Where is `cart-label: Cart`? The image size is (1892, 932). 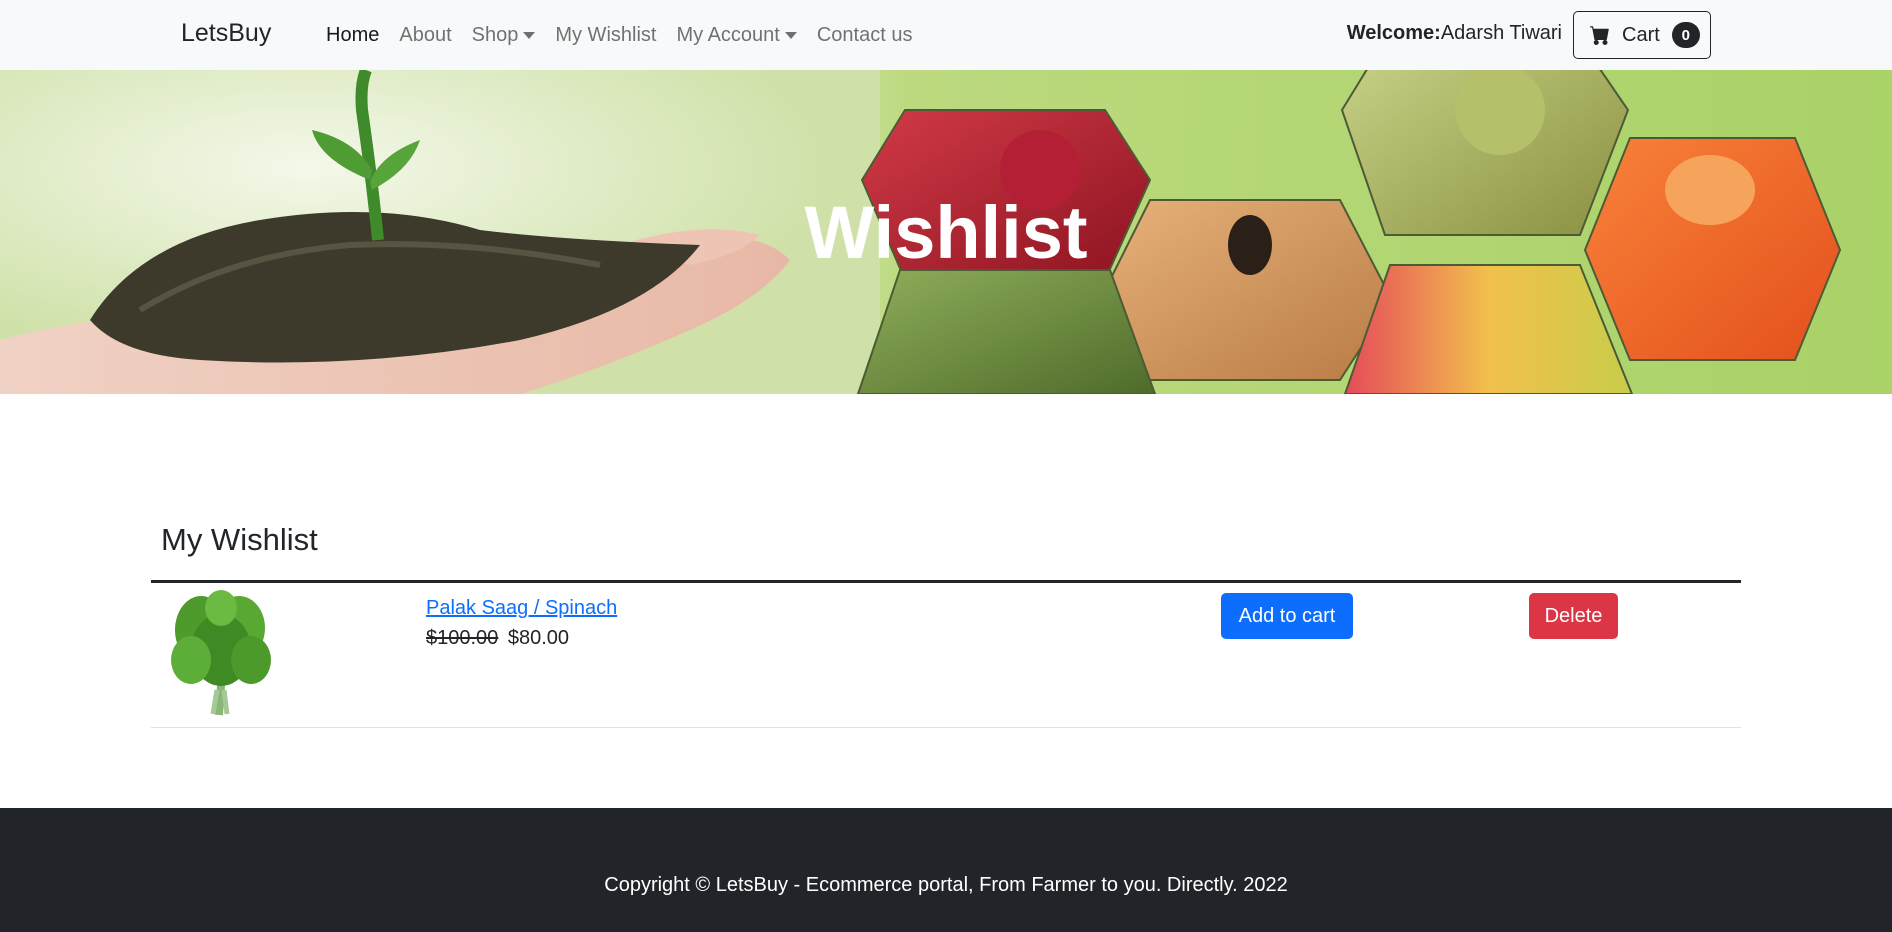
cart-label: Cart is located at coordinates (1641, 34).